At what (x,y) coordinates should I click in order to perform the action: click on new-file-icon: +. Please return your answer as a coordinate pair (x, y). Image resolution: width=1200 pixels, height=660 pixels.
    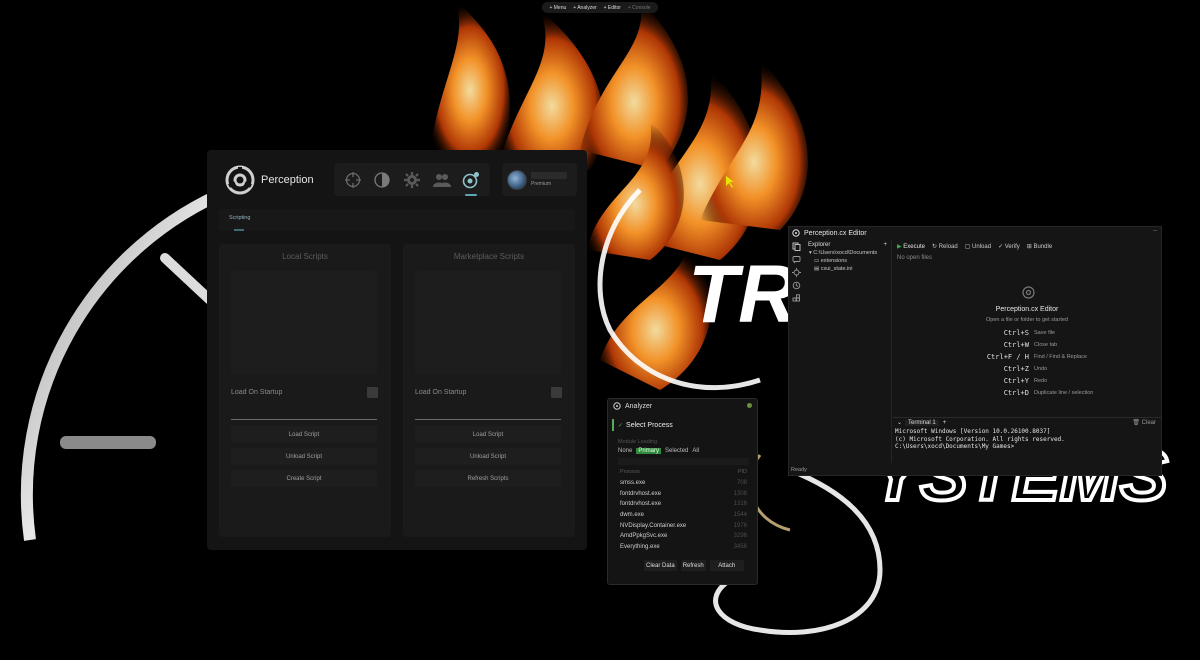
    Looking at the image, I should click on (885, 245).